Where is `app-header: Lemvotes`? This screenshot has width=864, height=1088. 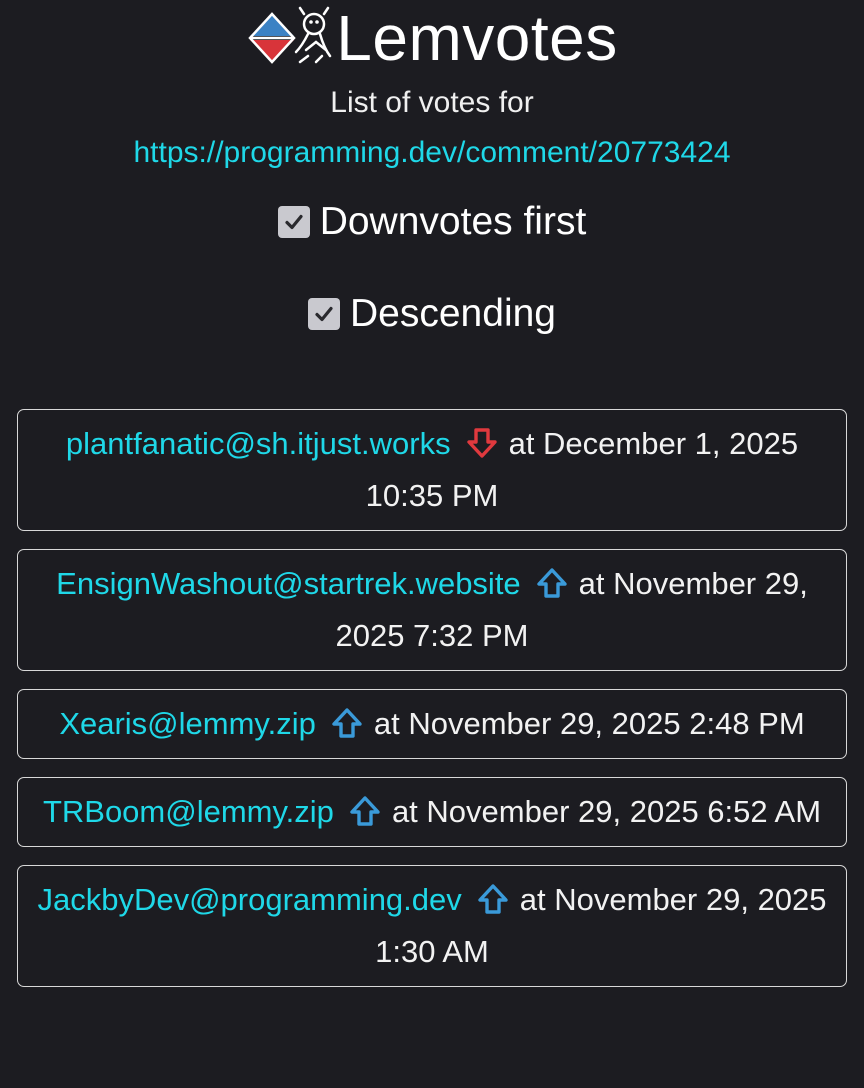 app-header: Lemvotes is located at coordinates (432, 38).